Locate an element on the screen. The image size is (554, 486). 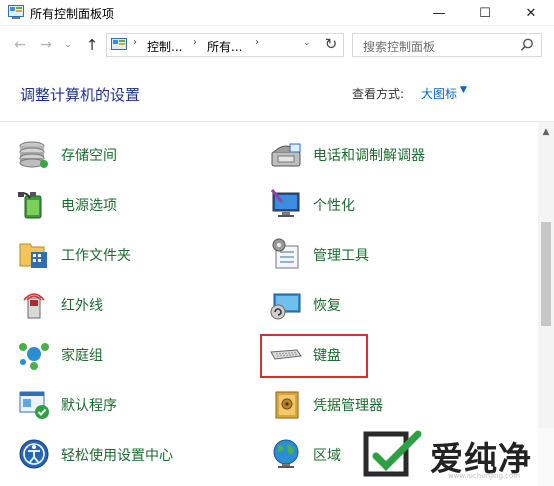
navigation-bar: ← → ⌄ ↑ › 控制... › 所有... › ⌄ ↻ 搜索控制面板 is located at coordinates (277, 45).